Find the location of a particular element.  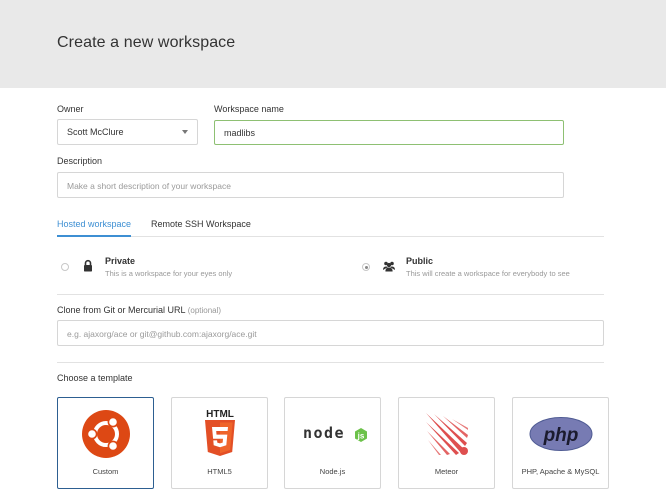

workspace-name-input: madlibs is located at coordinates (389, 132).